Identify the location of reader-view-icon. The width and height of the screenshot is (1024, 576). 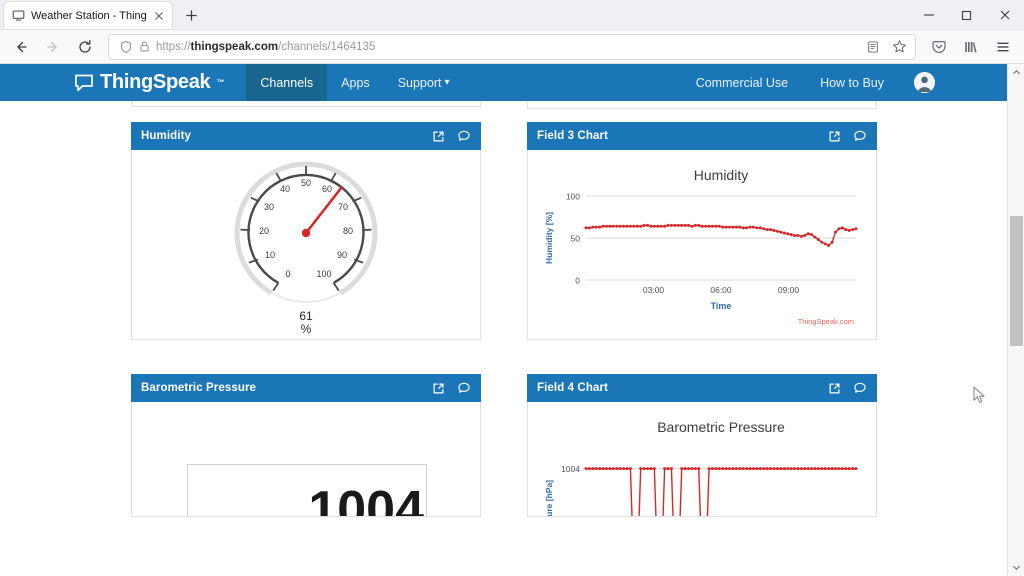
(873, 47).